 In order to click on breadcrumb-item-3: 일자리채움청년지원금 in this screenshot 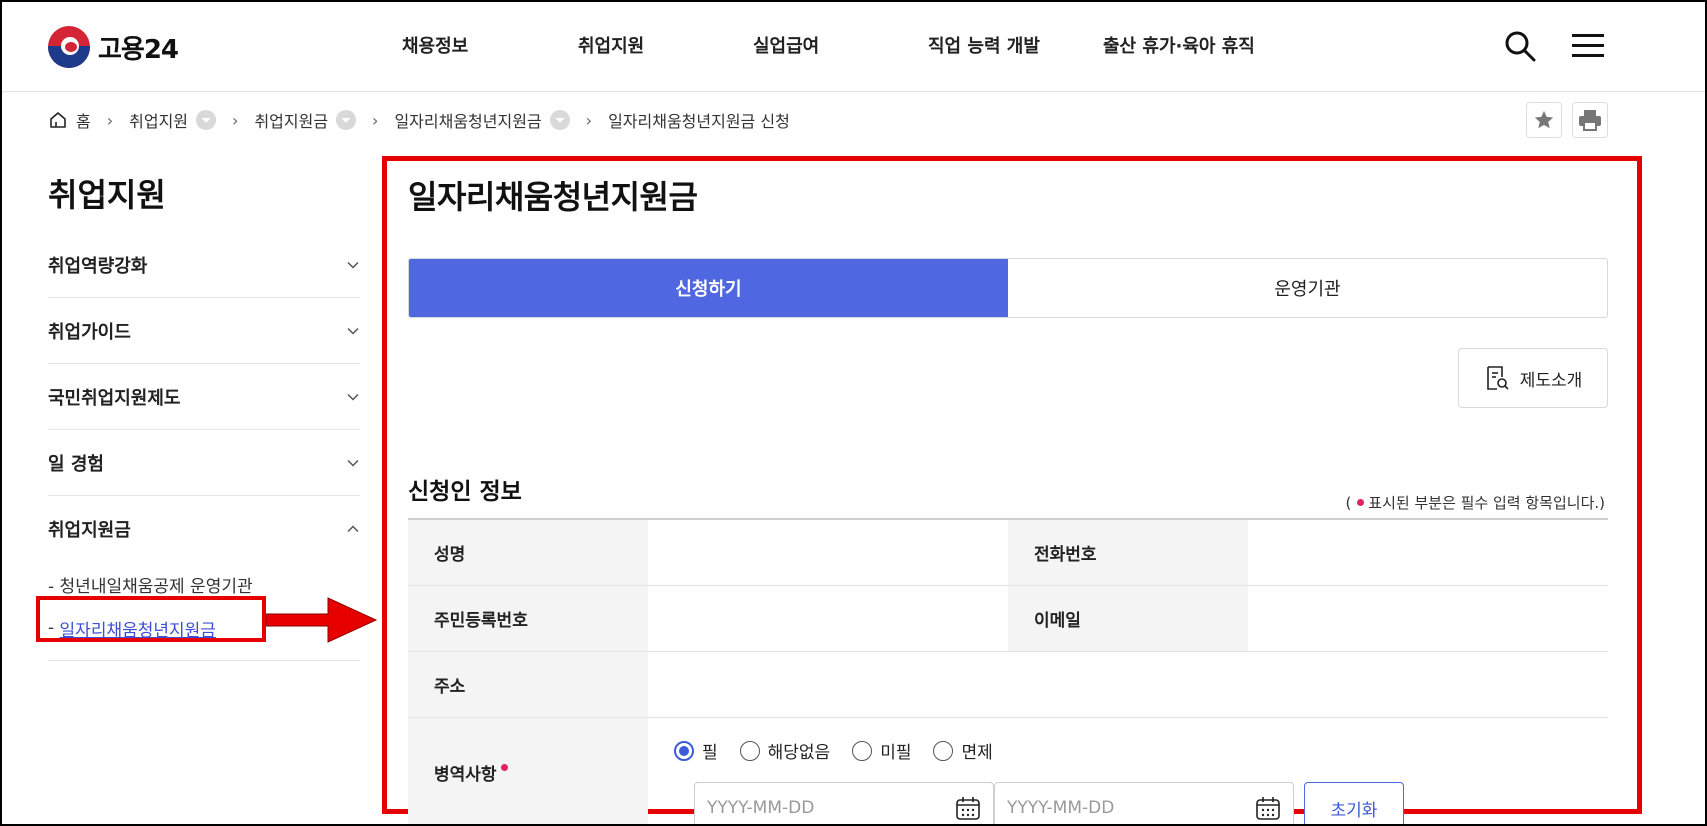, I will do `click(482, 120)`.